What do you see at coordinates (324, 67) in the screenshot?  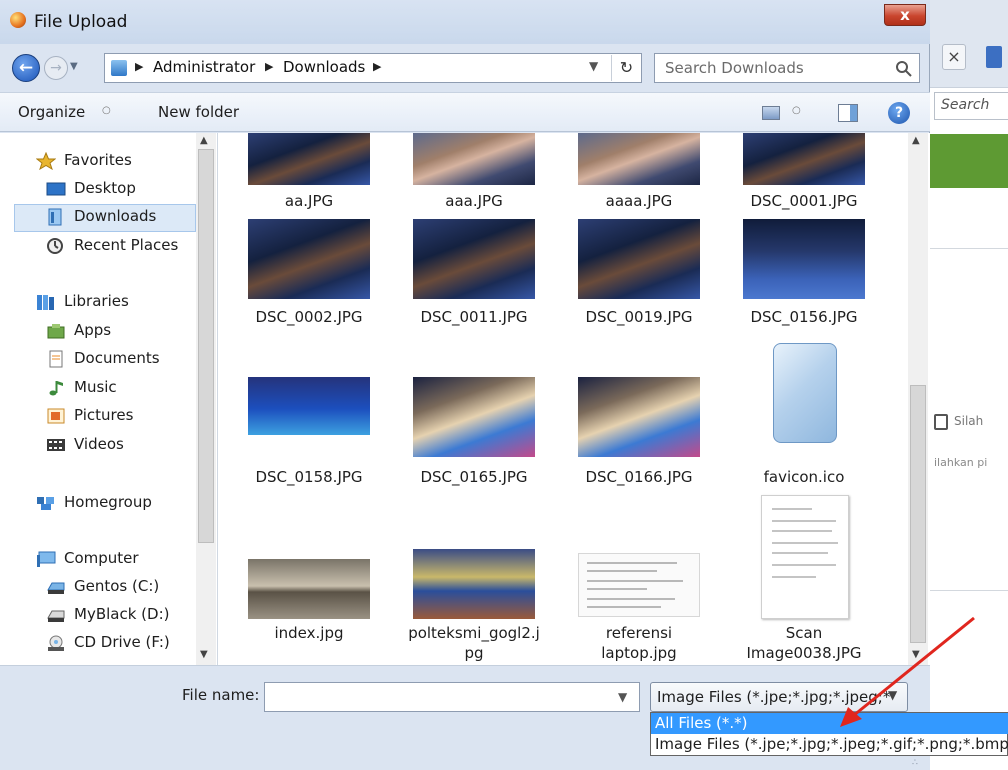 I see `breadcrumb-downloads: Downloads` at bounding box center [324, 67].